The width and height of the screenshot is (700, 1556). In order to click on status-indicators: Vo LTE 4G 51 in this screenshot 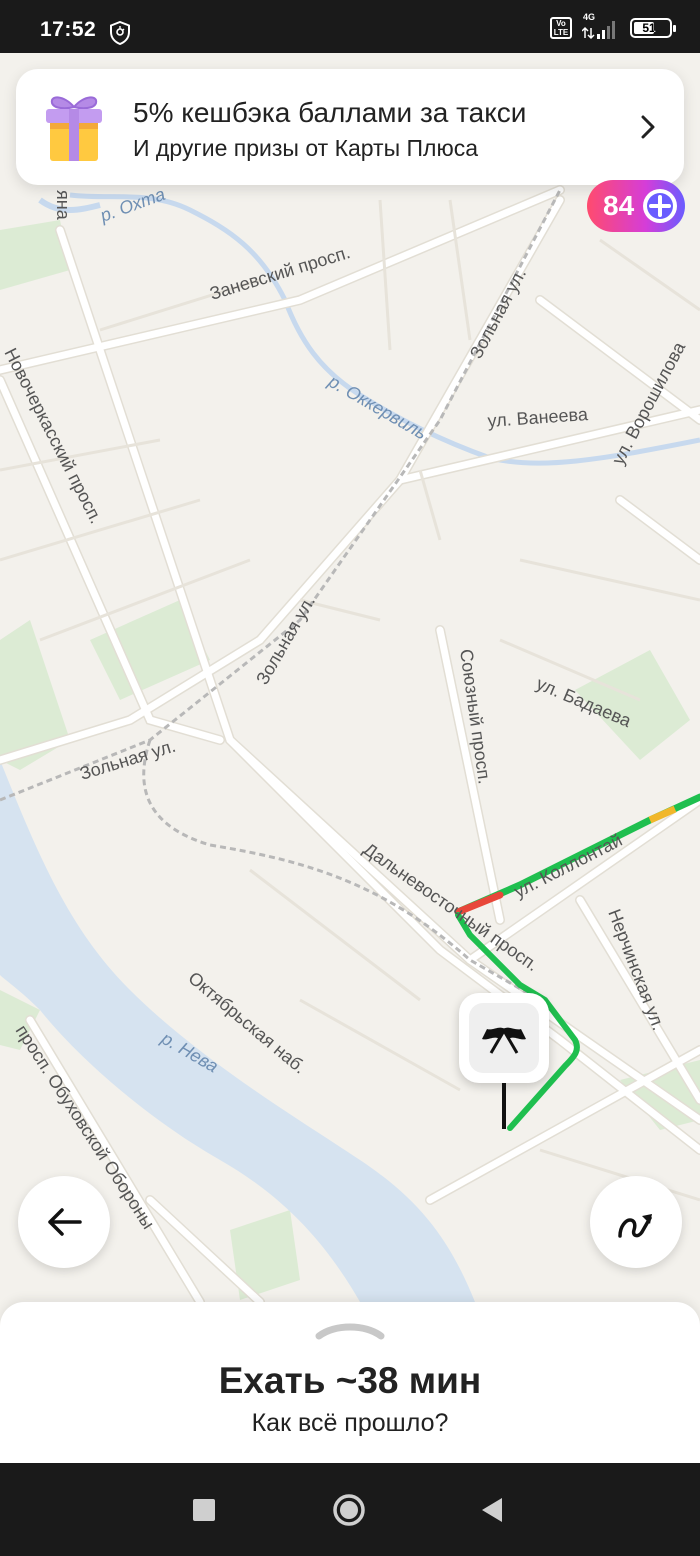, I will do `click(613, 26)`.